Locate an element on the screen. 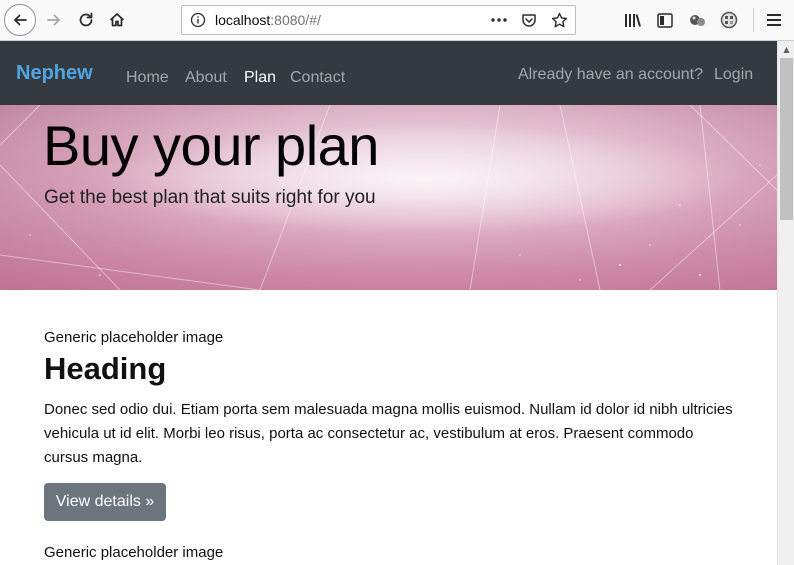 The width and height of the screenshot is (794, 565). back-icon is located at coordinates (20, 20).